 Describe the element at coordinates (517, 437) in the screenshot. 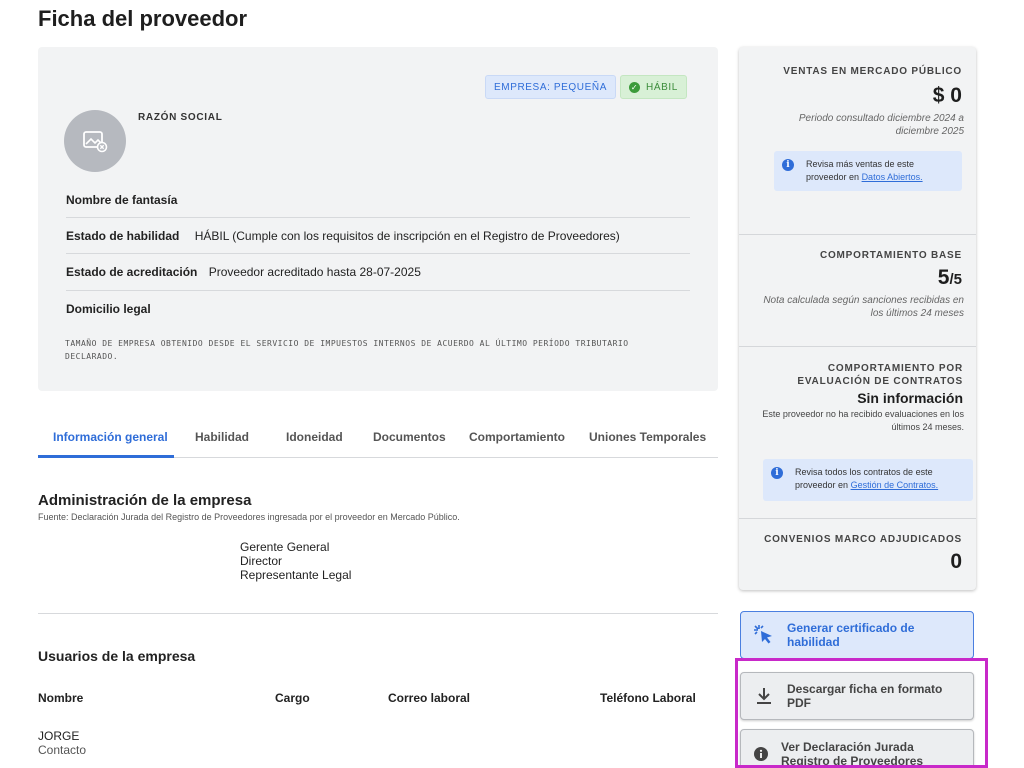

I see `tab-comportamiento: Comportamiento` at that location.